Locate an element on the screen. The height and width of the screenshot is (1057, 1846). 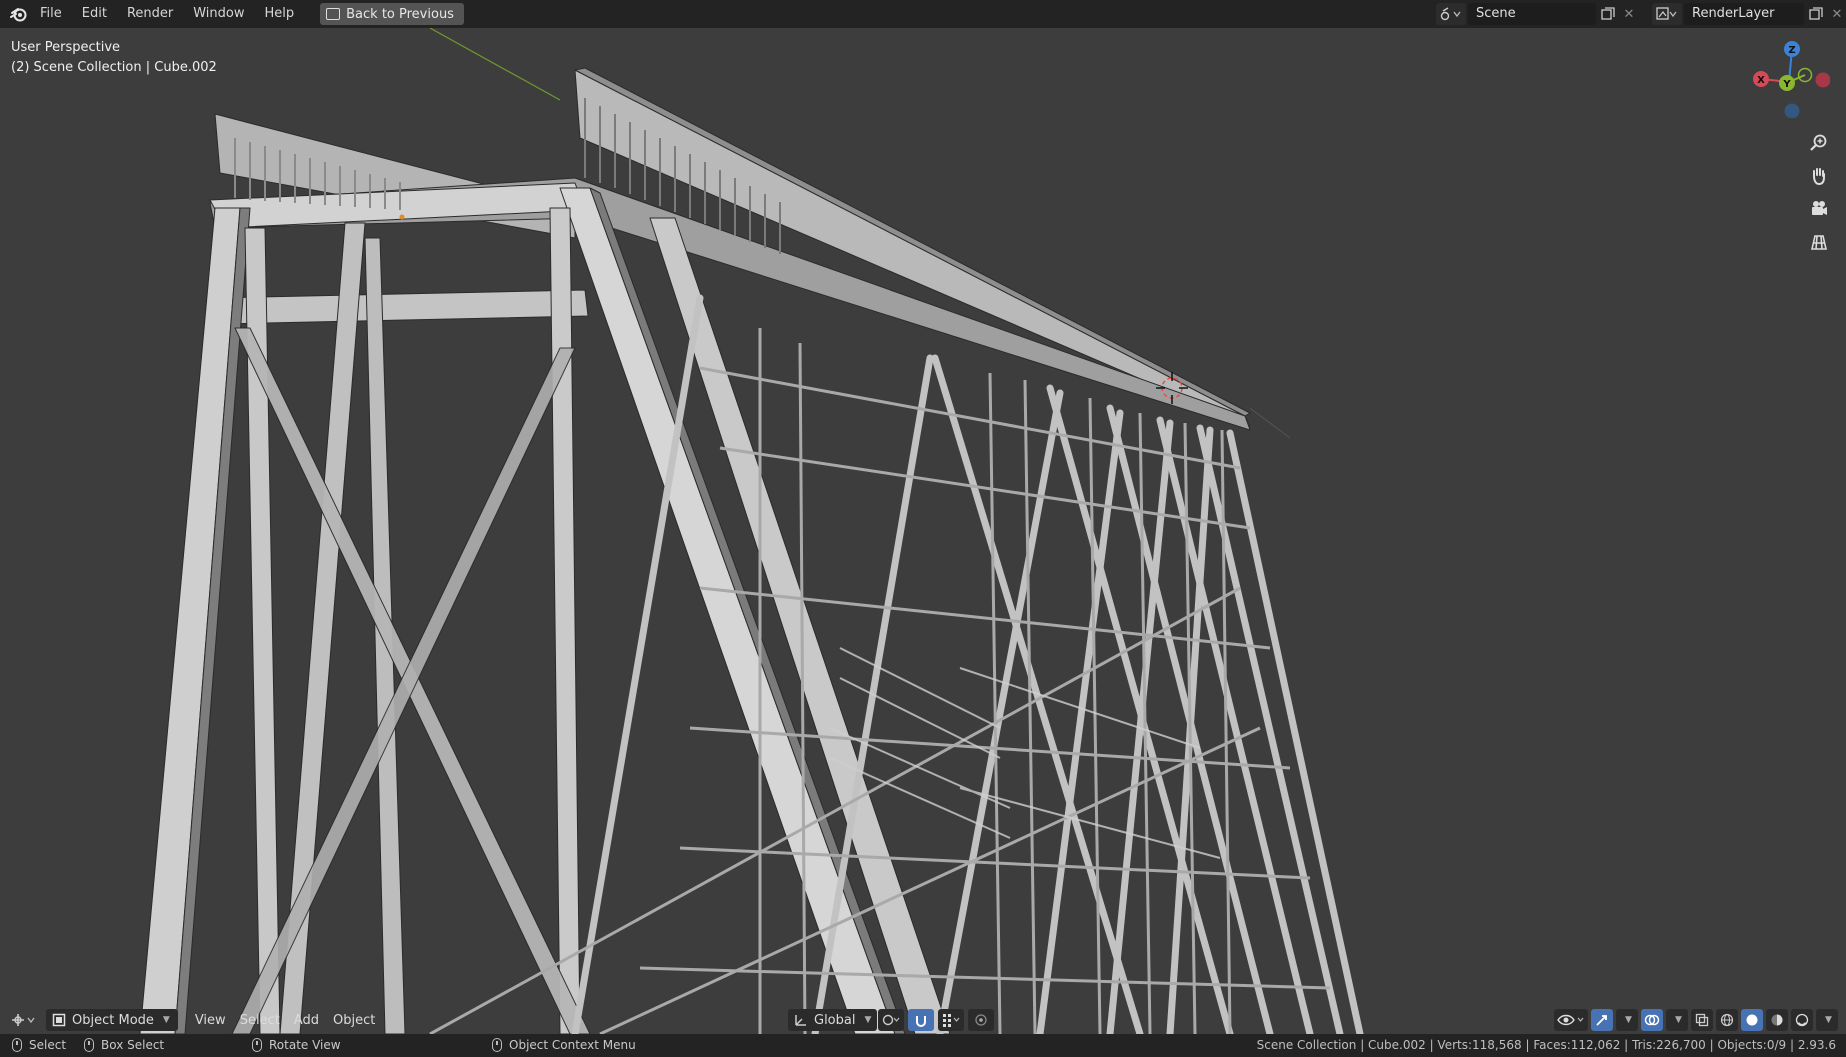
render-layer-selector-button is located at coordinates (1667, 14).